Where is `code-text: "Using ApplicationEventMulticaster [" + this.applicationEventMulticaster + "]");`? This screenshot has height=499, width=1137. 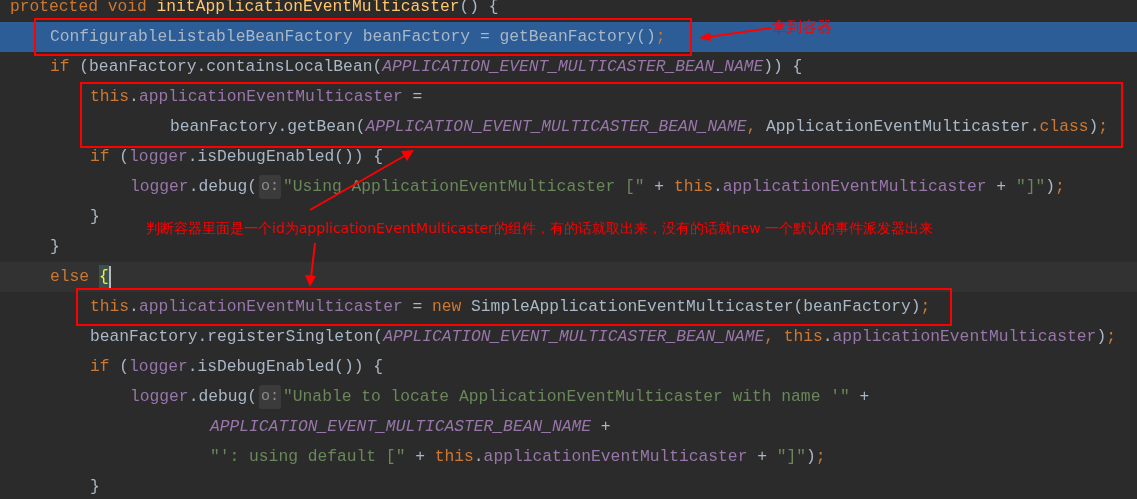 code-text: "Using ApplicationEventMulticaster [" + this.applicationEventMulticaster + "]"); is located at coordinates (674, 186).